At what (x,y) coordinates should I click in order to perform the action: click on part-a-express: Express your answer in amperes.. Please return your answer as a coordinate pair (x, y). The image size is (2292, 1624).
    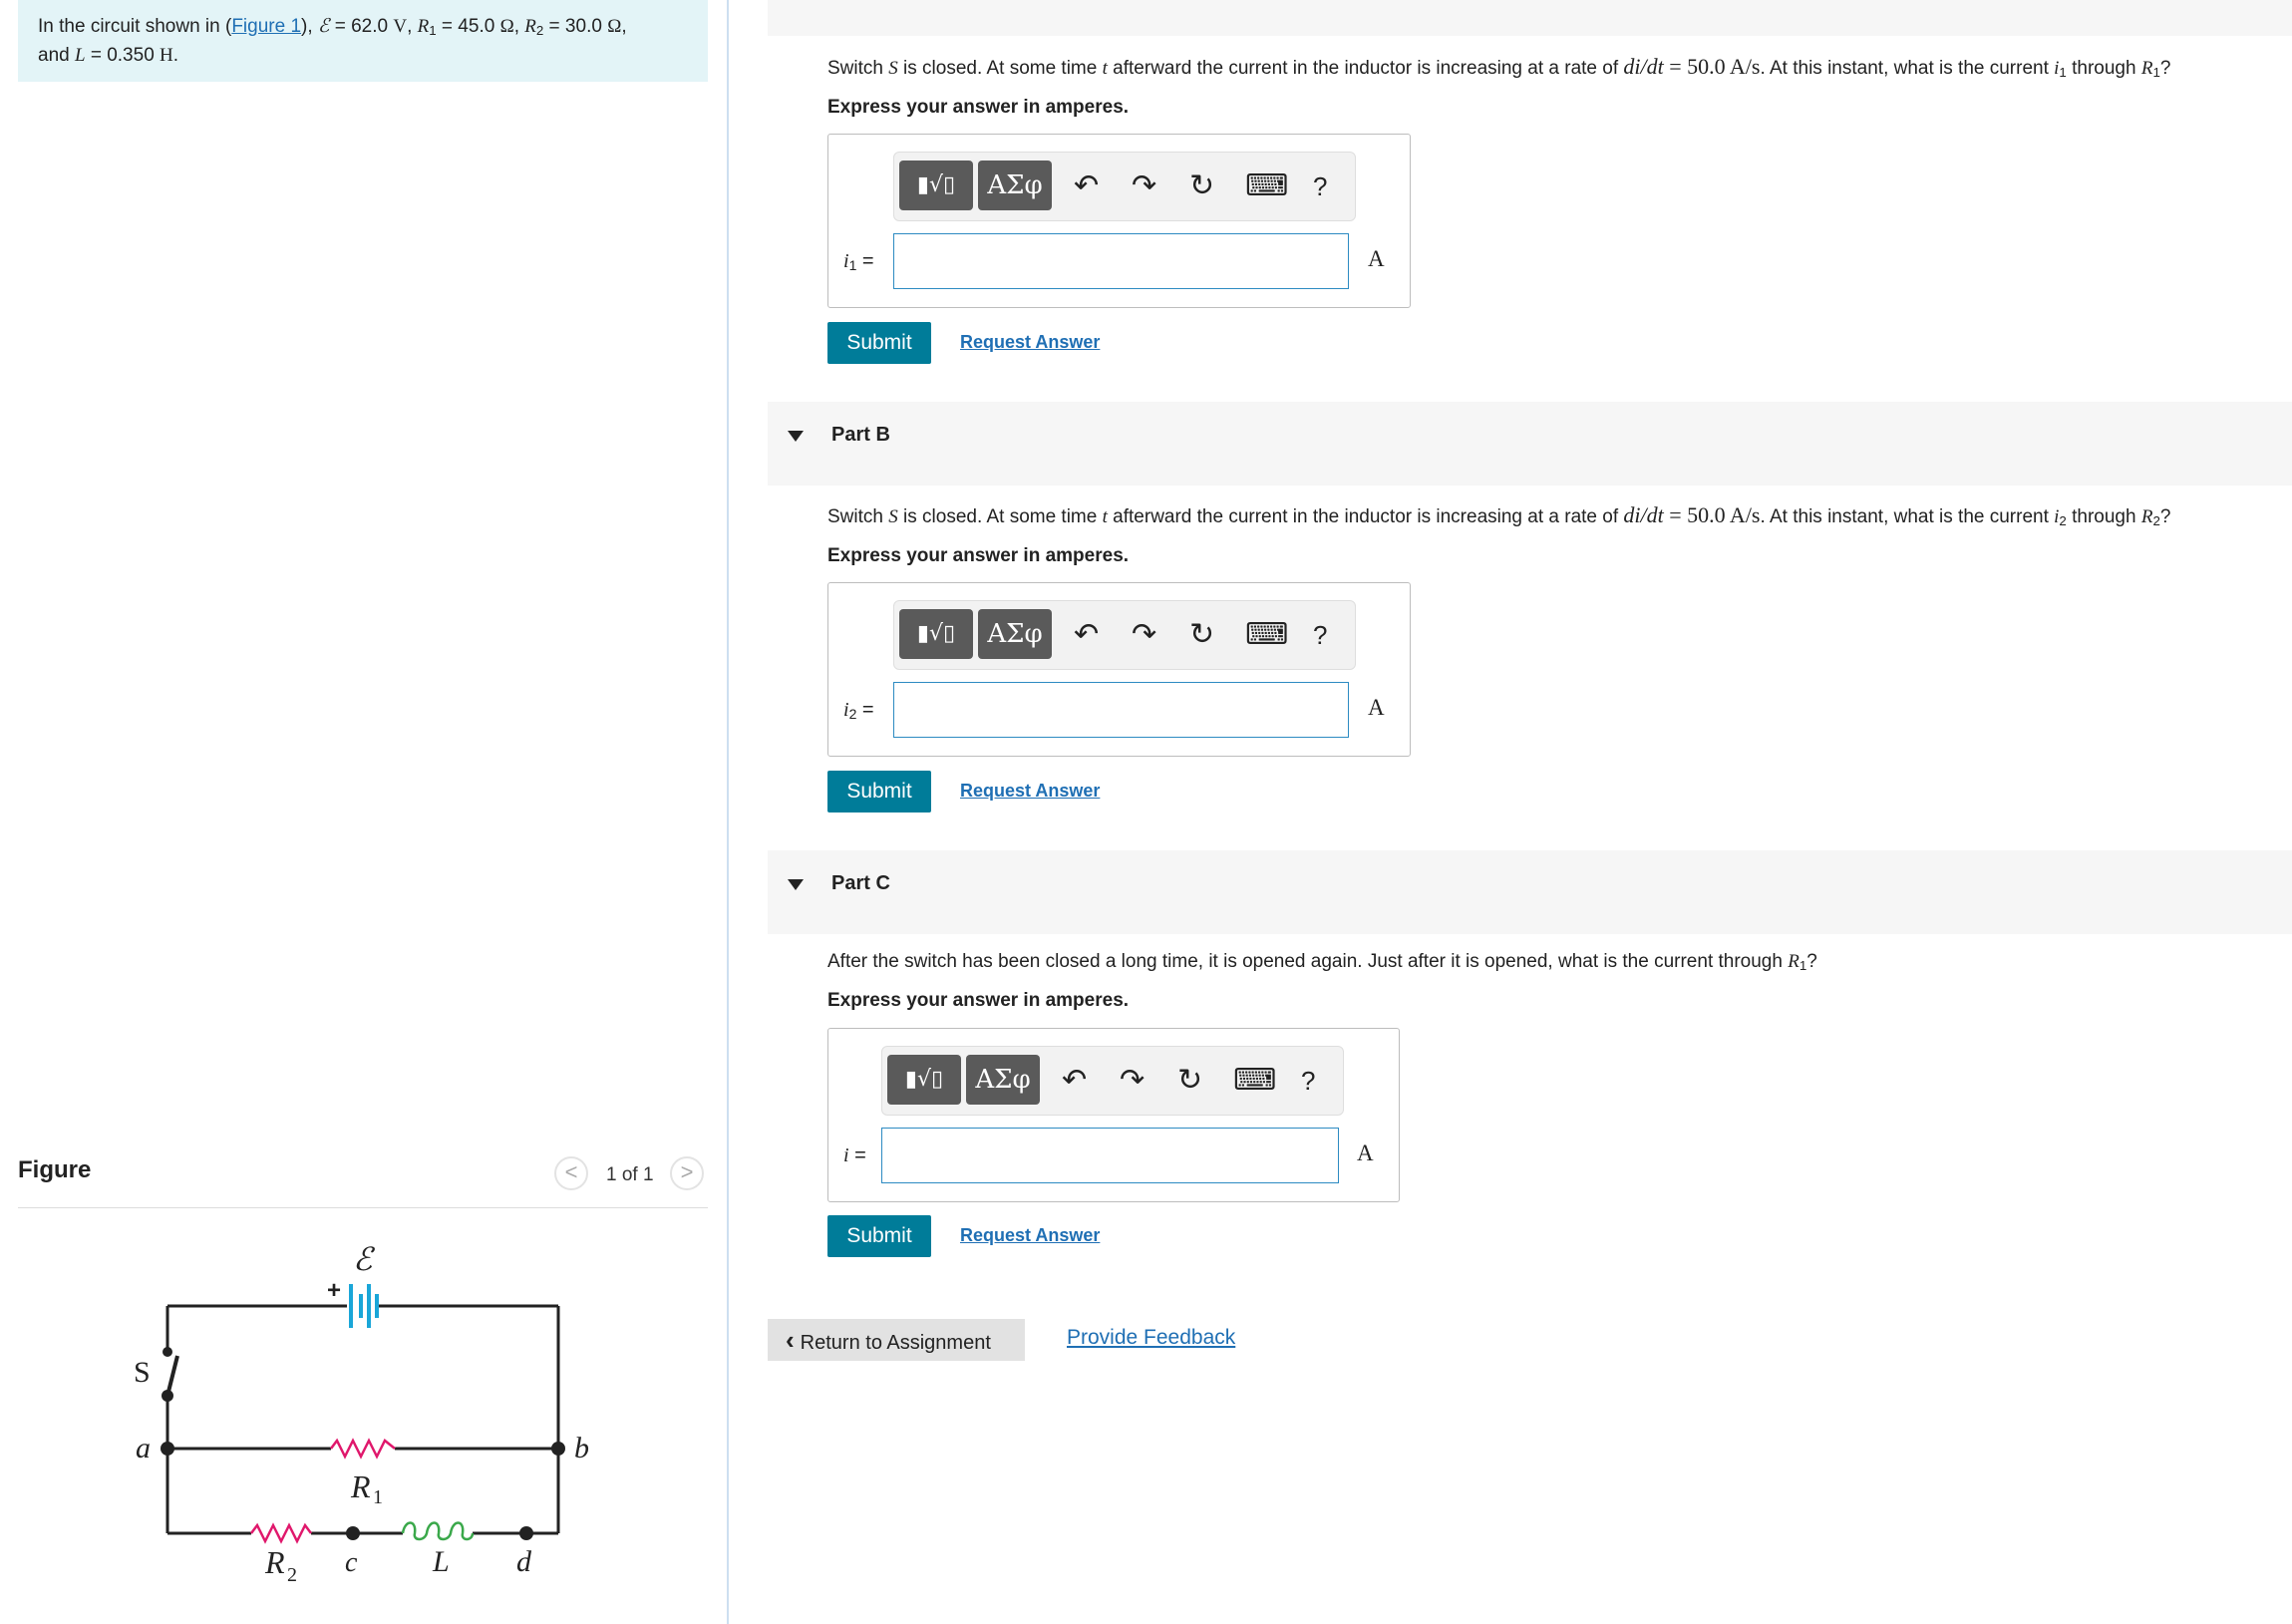
    Looking at the image, I should click on (978, 107).